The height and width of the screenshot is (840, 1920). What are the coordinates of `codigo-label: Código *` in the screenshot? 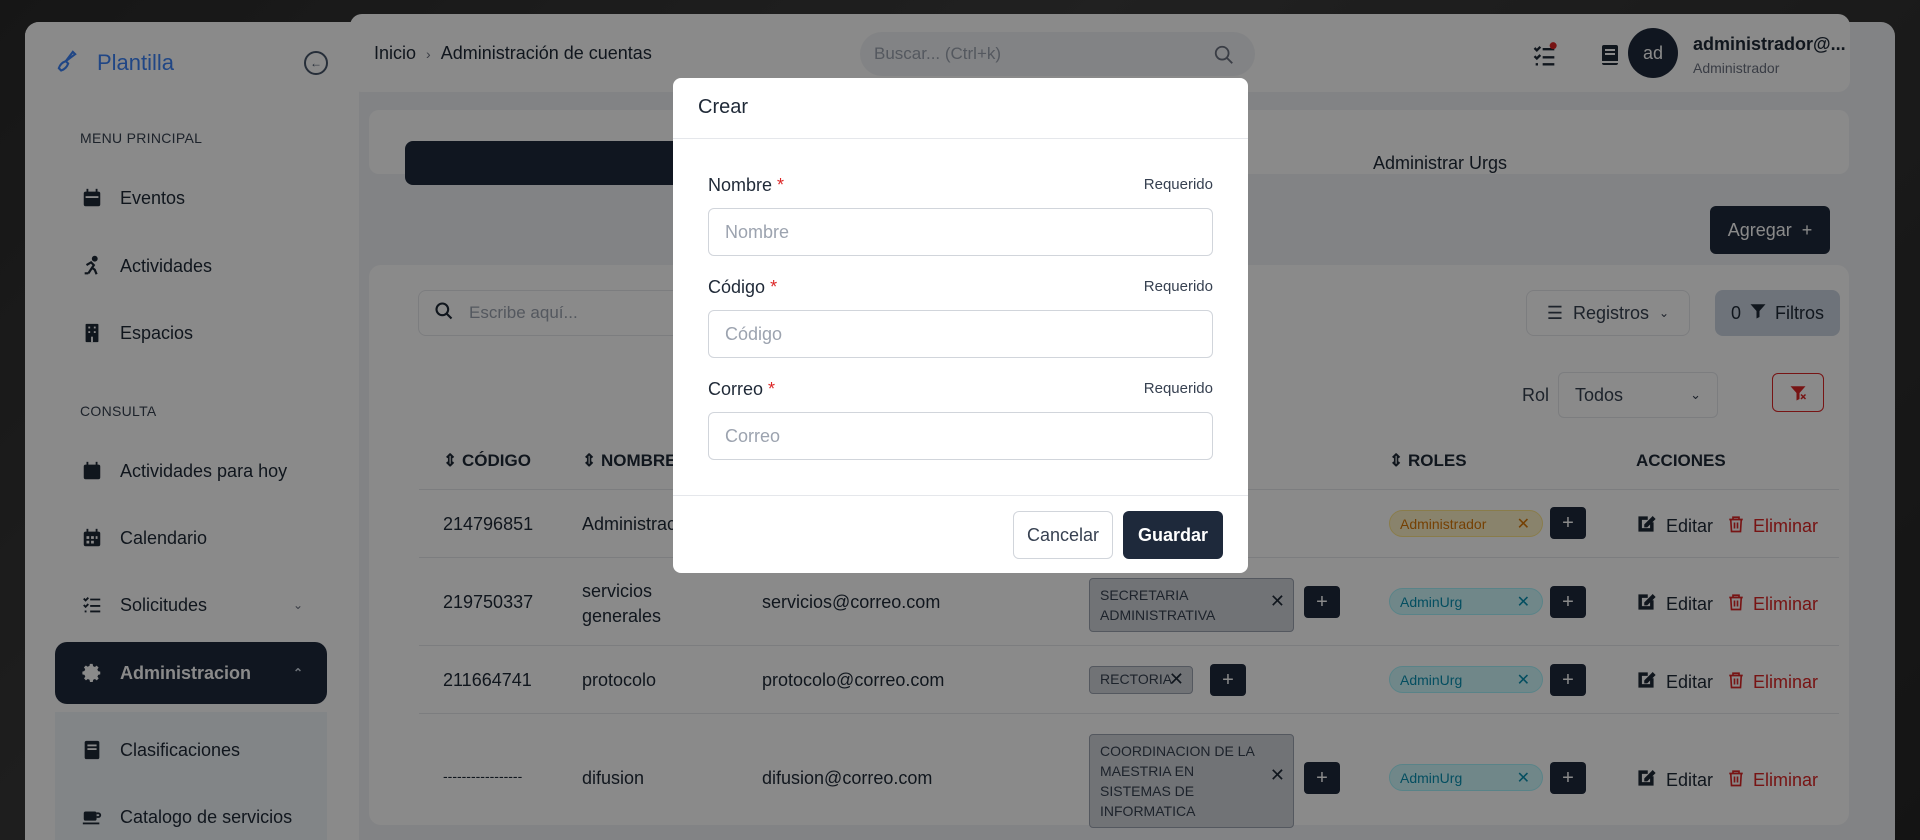 It's located at (743, 287).